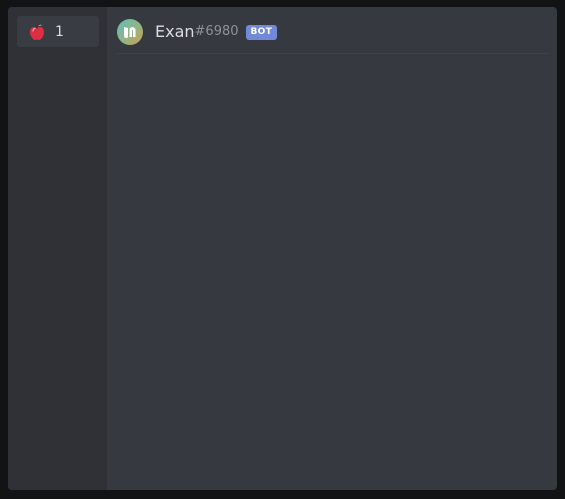  Describe the element at coordinates (333, 35) in the screenshot. I see `member-row: Exan #6980 BOT` at that location.